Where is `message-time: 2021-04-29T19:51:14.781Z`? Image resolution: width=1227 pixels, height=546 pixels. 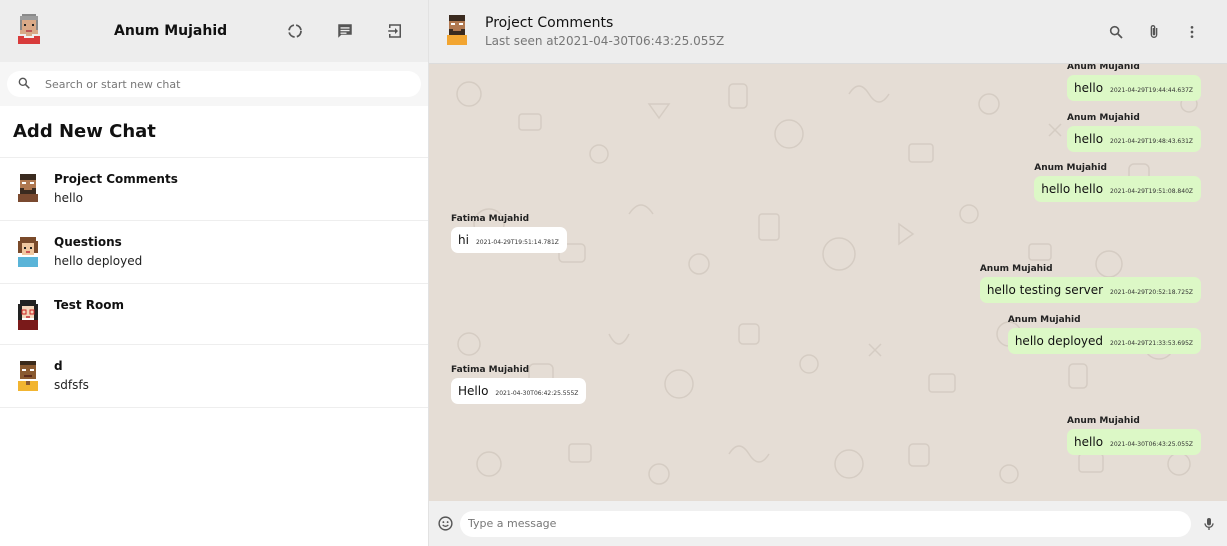
message-time: 2021-04-29T19:51:14.781Z is located at coordinates (517, 242).